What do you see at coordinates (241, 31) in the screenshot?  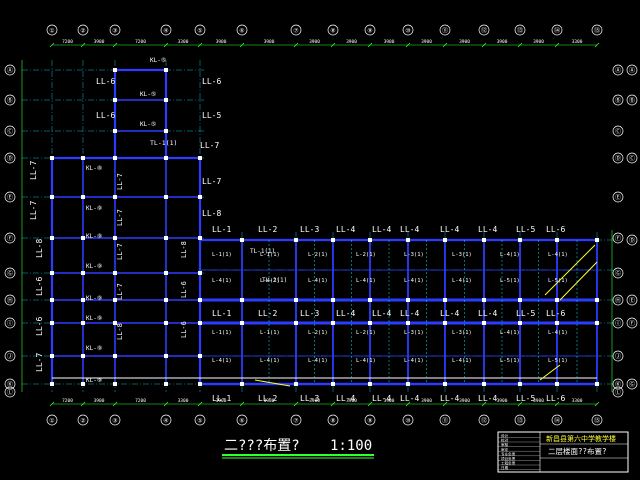 I see `axis-bubble-label: ⑥` at bounding box center [241, 31].